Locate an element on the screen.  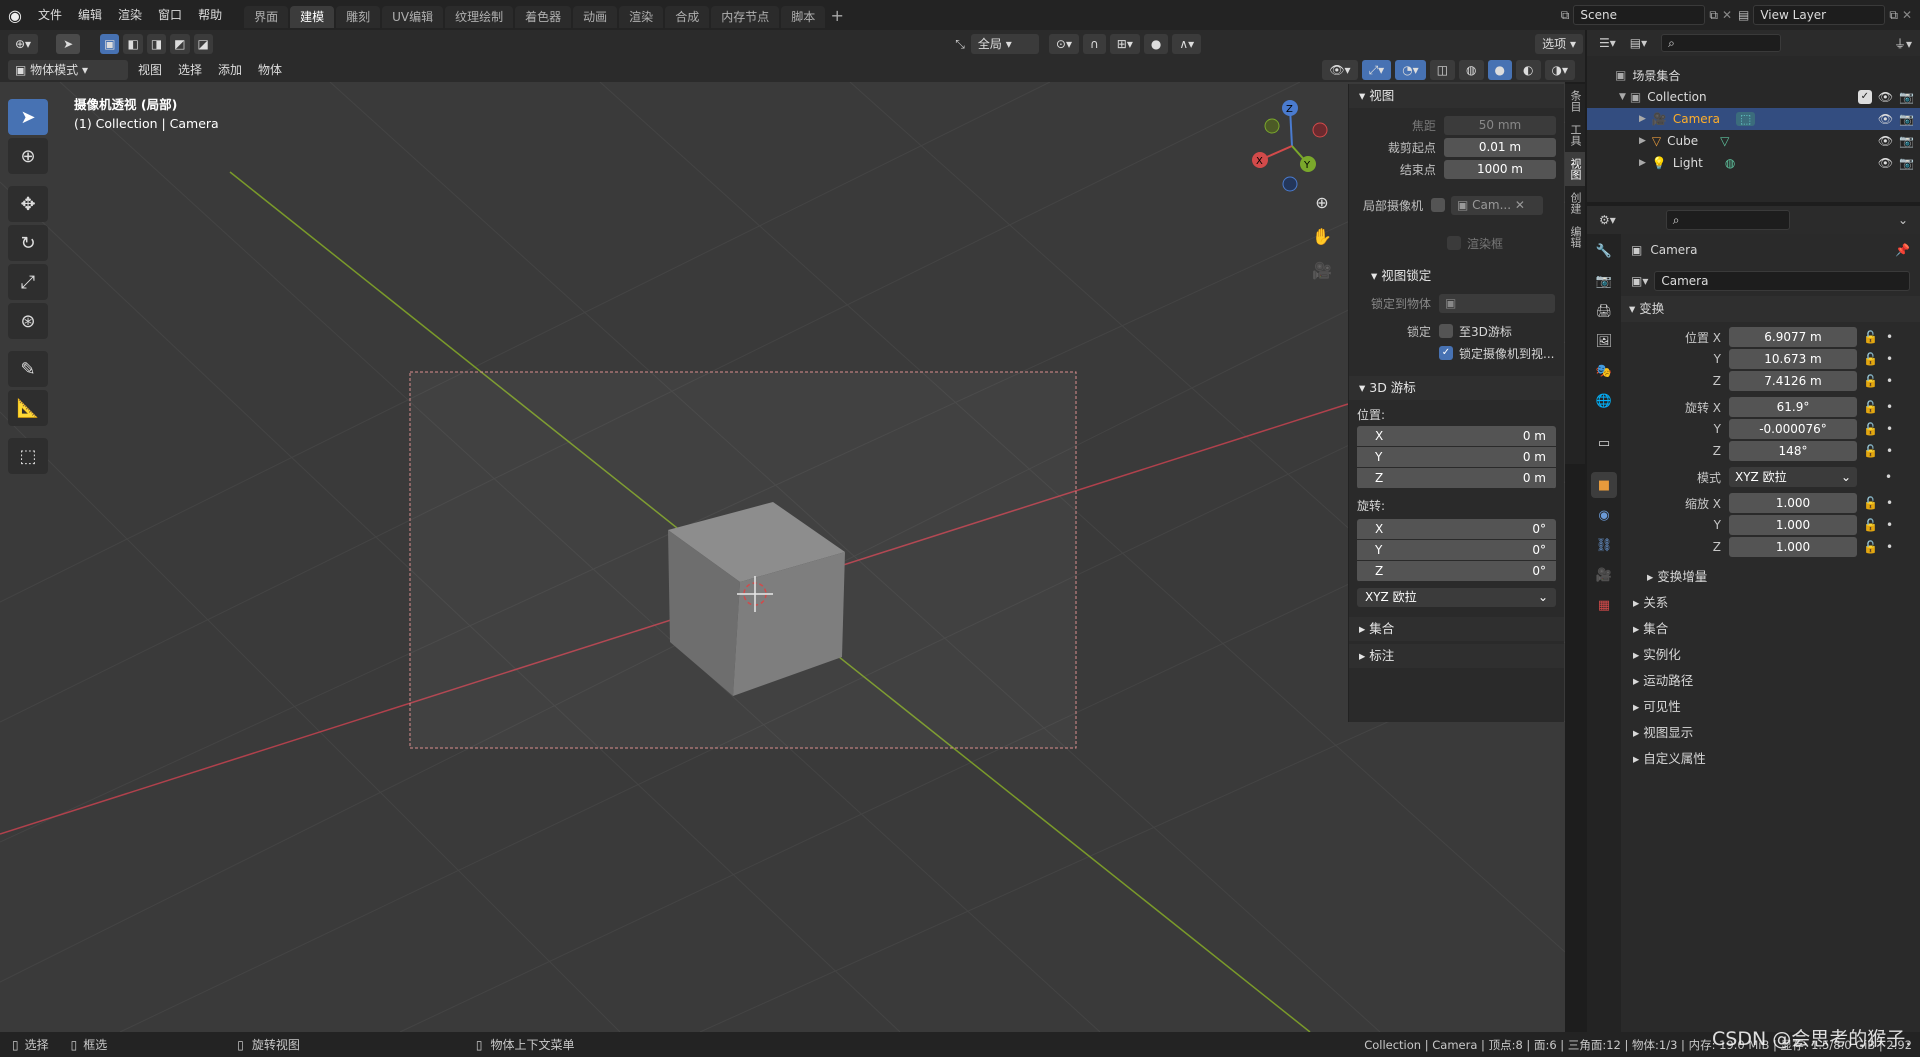
wireframe-shading-icon: ◍ is located at coordinates (1471, 70).